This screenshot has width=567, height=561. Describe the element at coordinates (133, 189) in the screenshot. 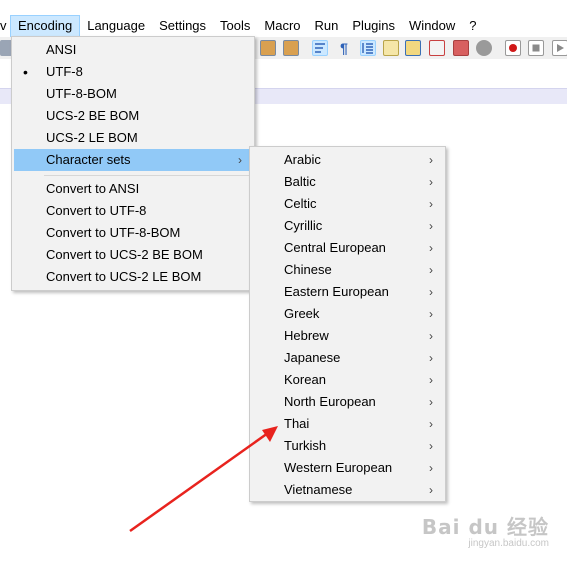

I see `menu-item-convert-ansi: Convert to ANSI` at that location.